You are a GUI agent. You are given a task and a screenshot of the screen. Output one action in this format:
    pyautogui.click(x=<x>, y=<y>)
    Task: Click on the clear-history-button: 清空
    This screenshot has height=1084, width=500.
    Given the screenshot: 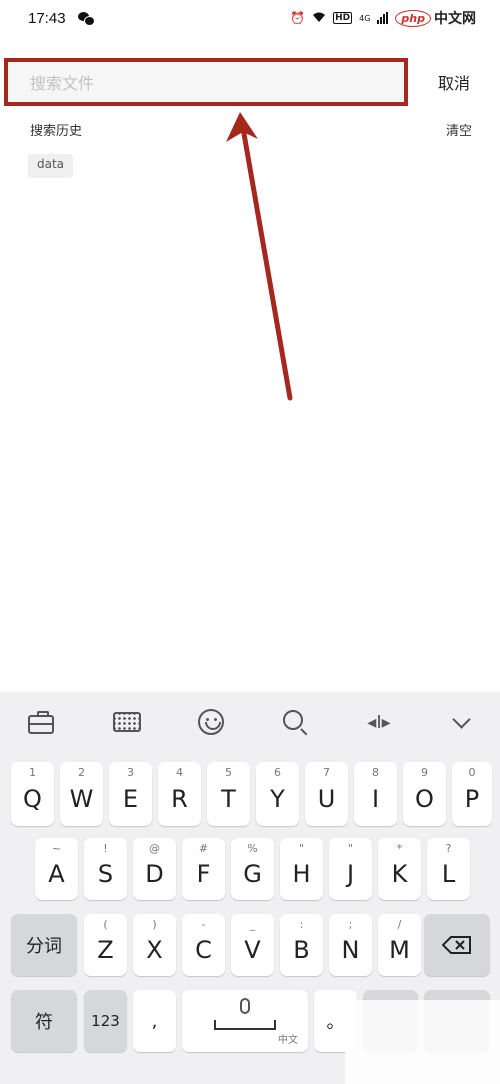 What is the action you would take?
    pyautogui.click(x=459, y=129)
    